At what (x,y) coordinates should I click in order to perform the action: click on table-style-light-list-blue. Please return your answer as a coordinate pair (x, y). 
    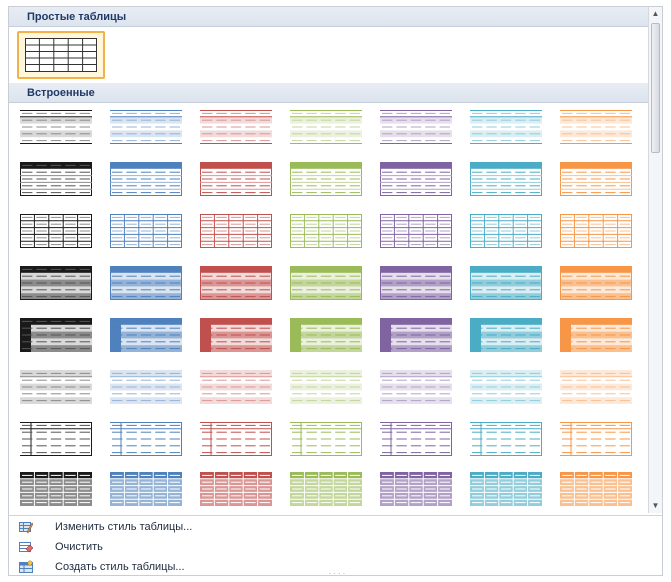
    Looking at the image, I should click on (146, 181).